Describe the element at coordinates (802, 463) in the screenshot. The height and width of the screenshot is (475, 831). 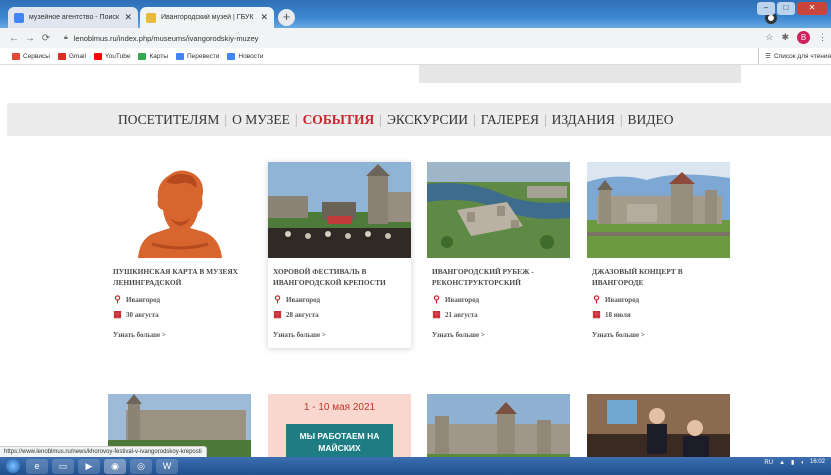
I see `volume-icon: ◖` at that location.